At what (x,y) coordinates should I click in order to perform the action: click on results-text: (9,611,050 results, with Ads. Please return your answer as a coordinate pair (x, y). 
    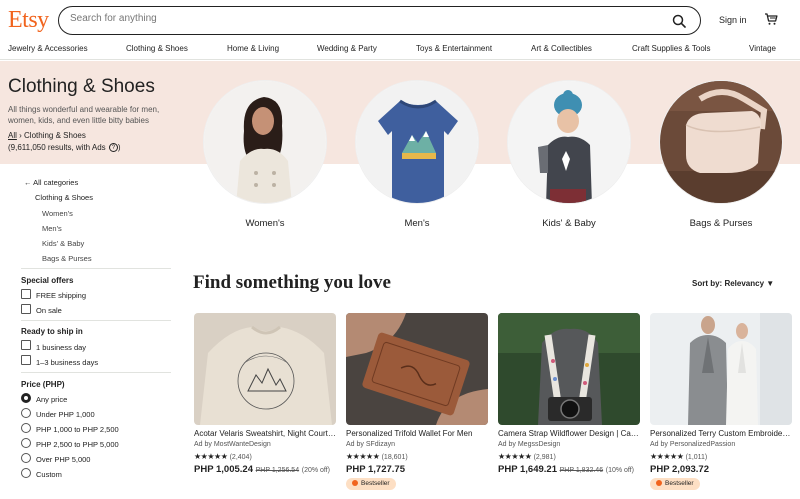
    Looking at the image, I should click on (57, 147).